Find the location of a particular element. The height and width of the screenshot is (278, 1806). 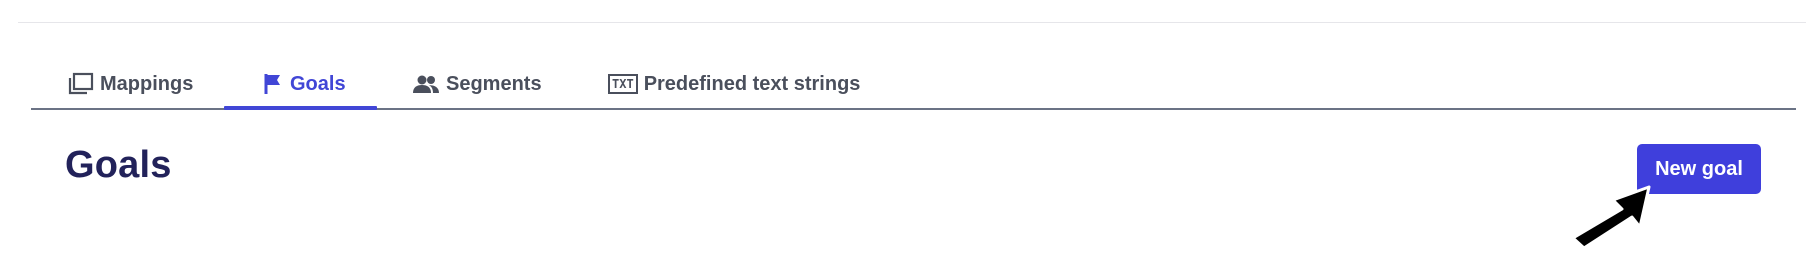

mouse-pointer-icon is located at coordinates (1611, 217).